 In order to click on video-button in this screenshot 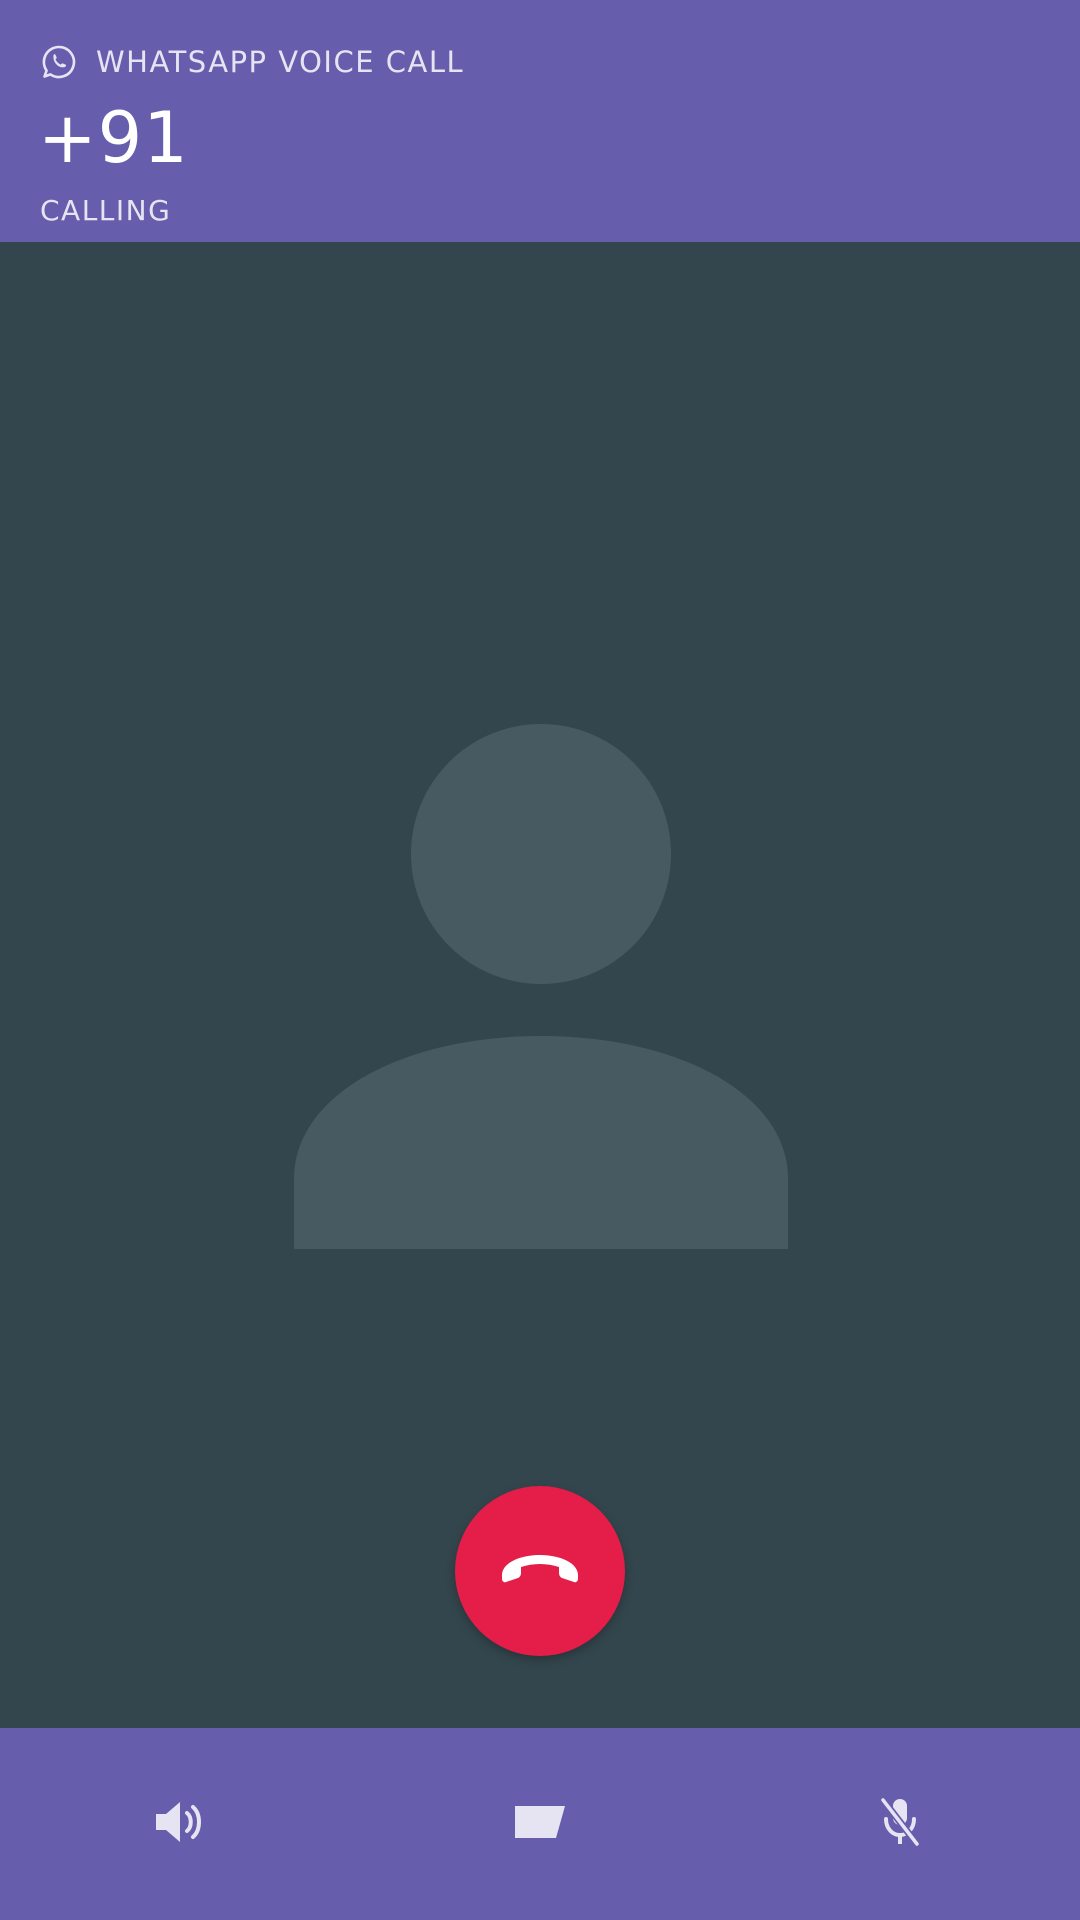, I will do `click(540, 1824)`.